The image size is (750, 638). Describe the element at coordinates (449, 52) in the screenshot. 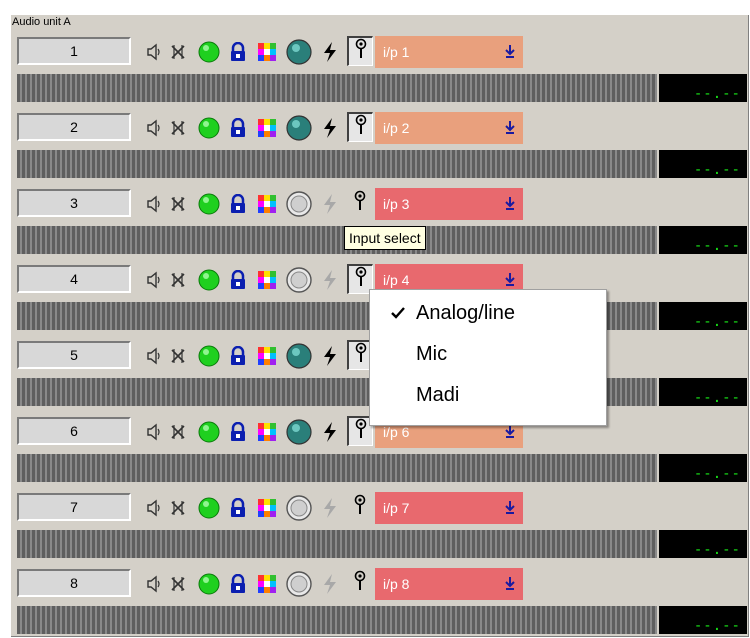

I see `input-source-dropdown: i/p 1` at that location.